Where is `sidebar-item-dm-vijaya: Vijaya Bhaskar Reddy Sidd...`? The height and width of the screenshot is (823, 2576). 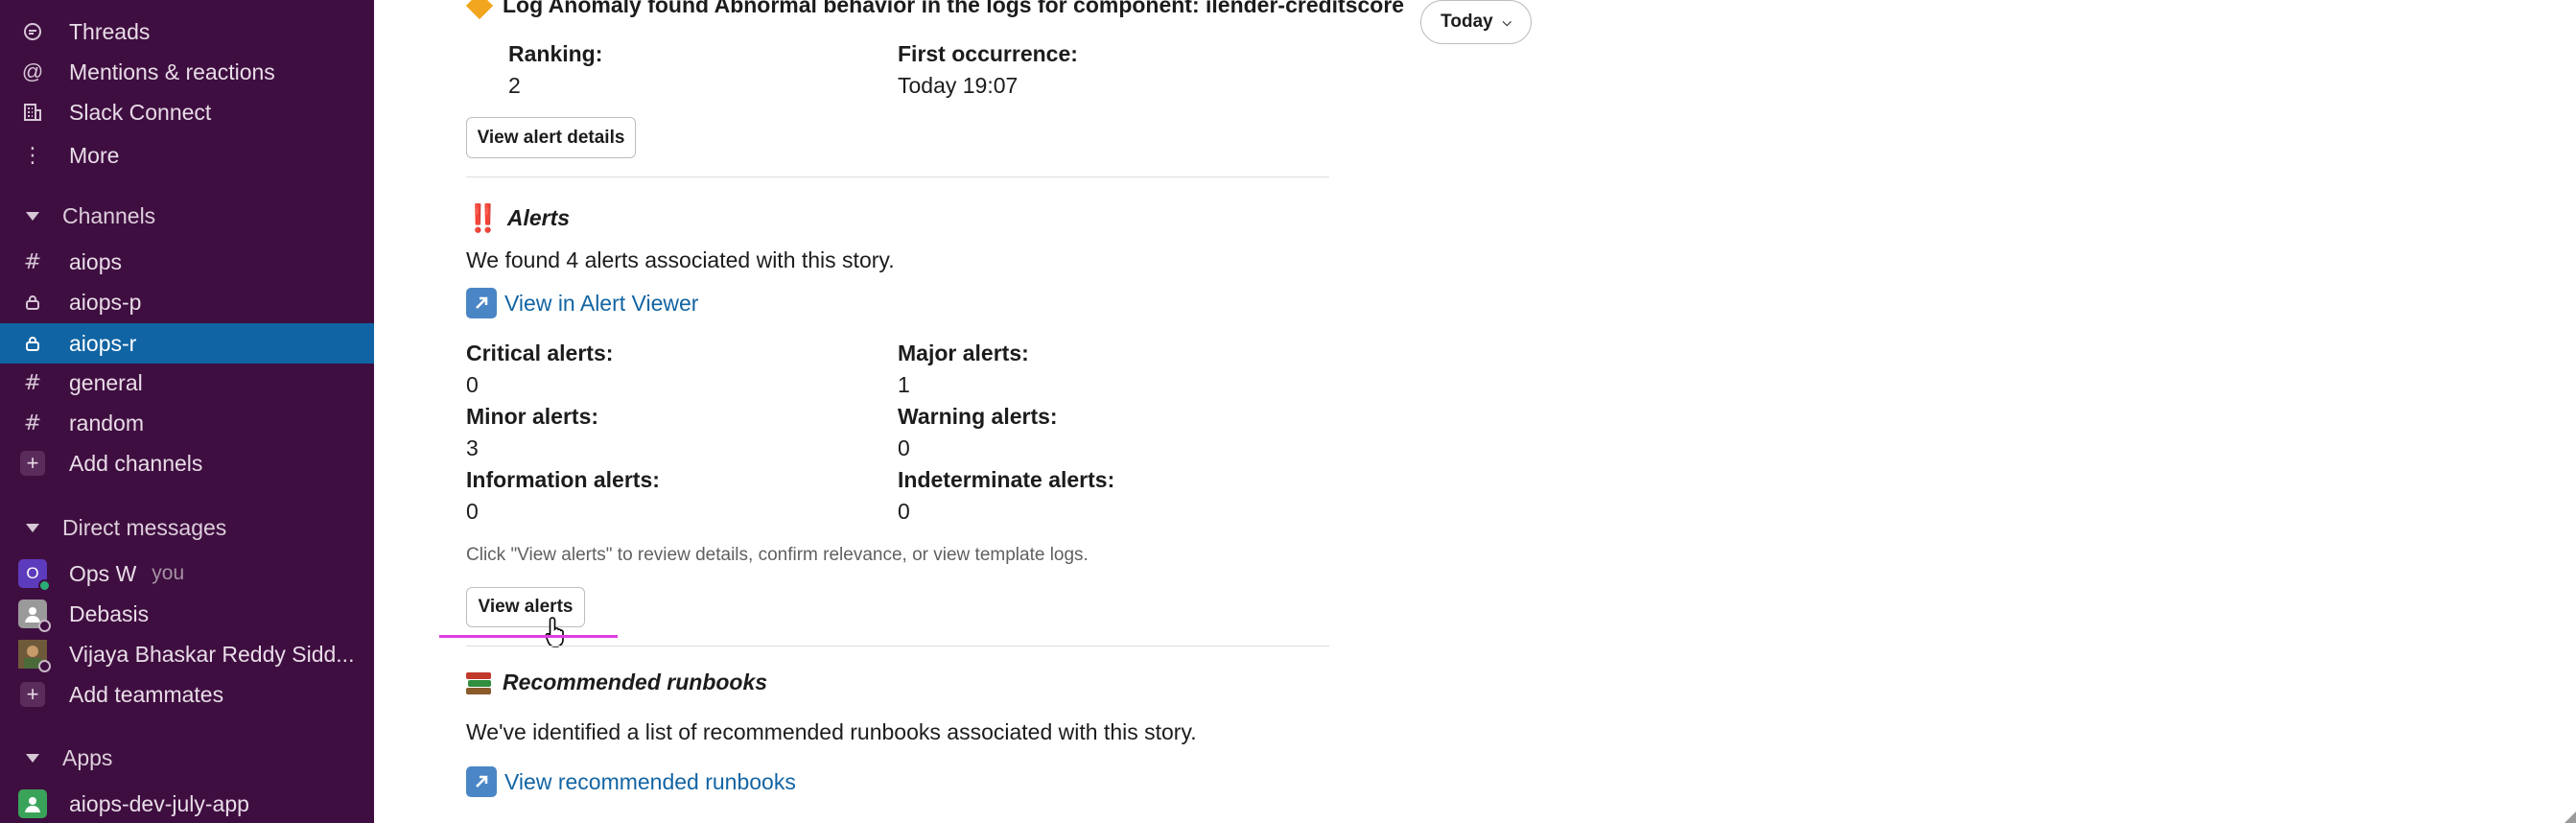 sidebar-item-dm-vijaya: Vijaya Bhaskar Reddy Sidd... is located at coordinates (187, 654).